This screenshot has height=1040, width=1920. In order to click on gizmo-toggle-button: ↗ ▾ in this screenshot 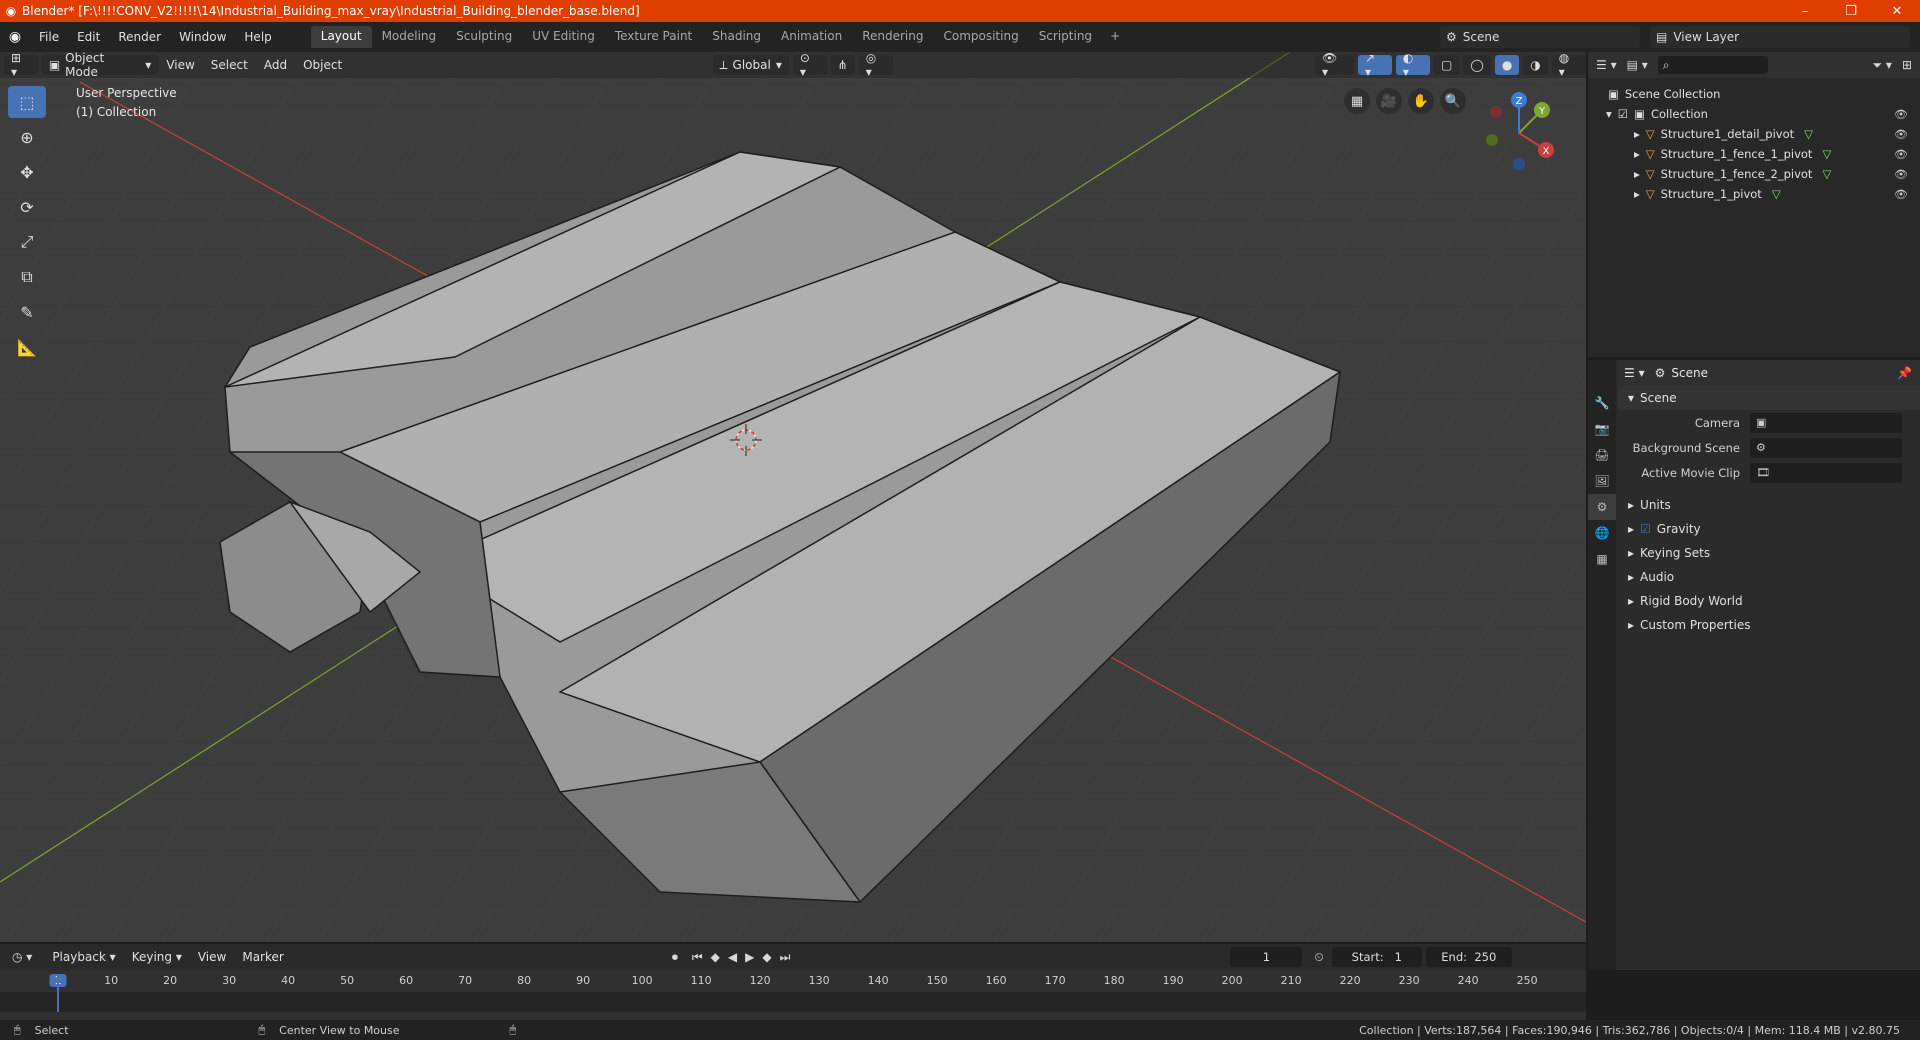, I will do `click(1375, 65)`.